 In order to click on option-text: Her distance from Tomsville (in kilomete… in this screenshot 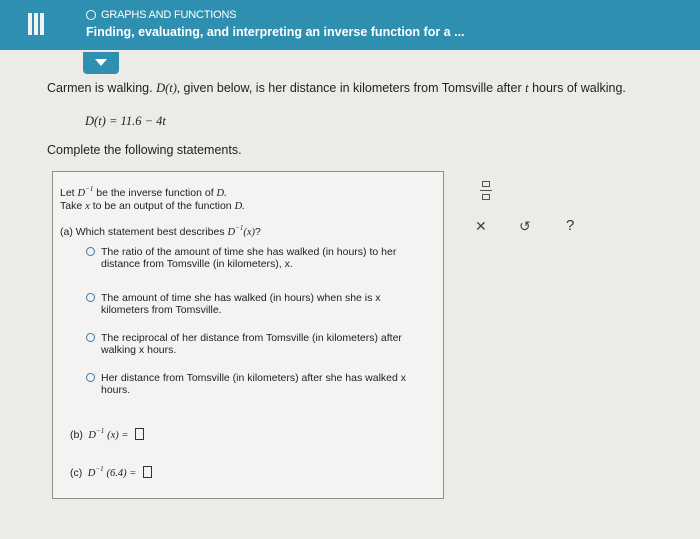, I will do `click(253, 378)`.